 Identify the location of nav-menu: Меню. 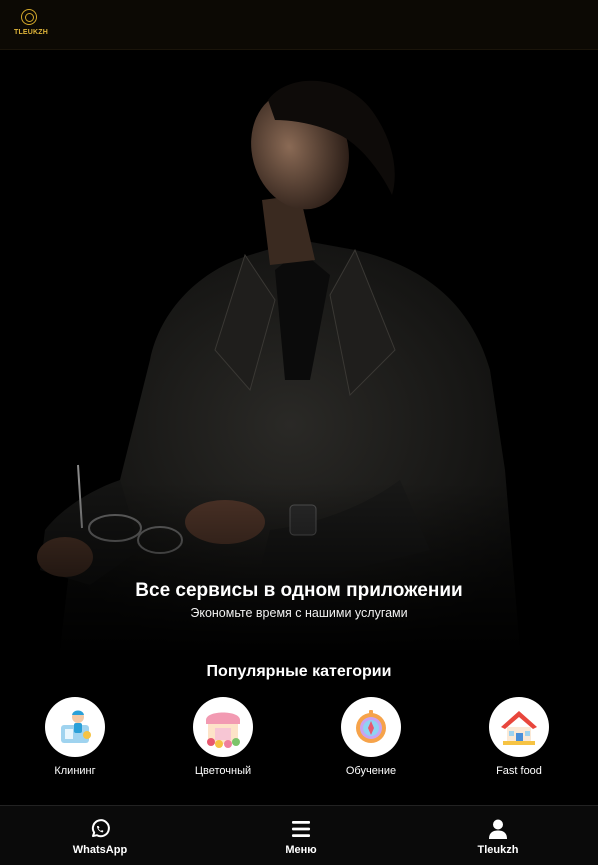
(301, 837).